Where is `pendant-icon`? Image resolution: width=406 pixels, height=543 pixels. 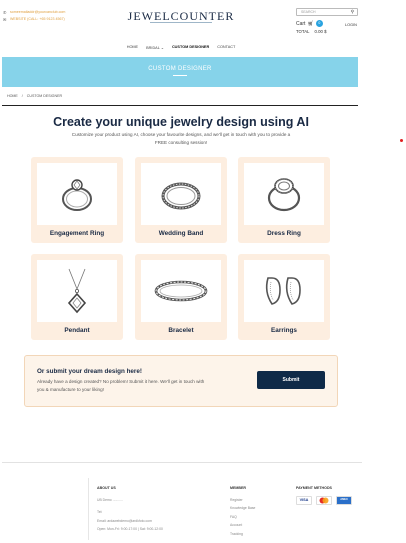 pendant-icon is located at coordinates (77, 291).